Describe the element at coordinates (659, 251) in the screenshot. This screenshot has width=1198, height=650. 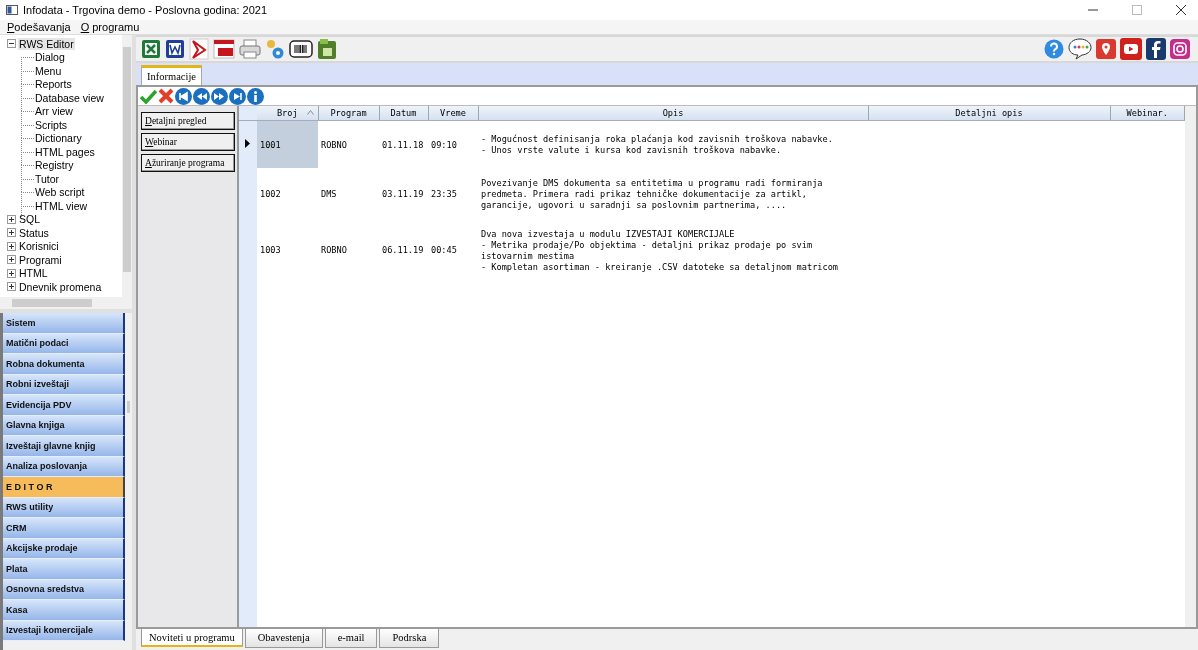
I see `table-cell-text: Dva nova izvestaja u modulu IZVESTAJI KOMERCIJALE - Metrika prodaje/Po objektima - detaljni prikaz prodaje po svim istovarnim mestima - Kompletan asortiman - kreiranje .CSV datoteke sa detaljnom matricom` at that location.